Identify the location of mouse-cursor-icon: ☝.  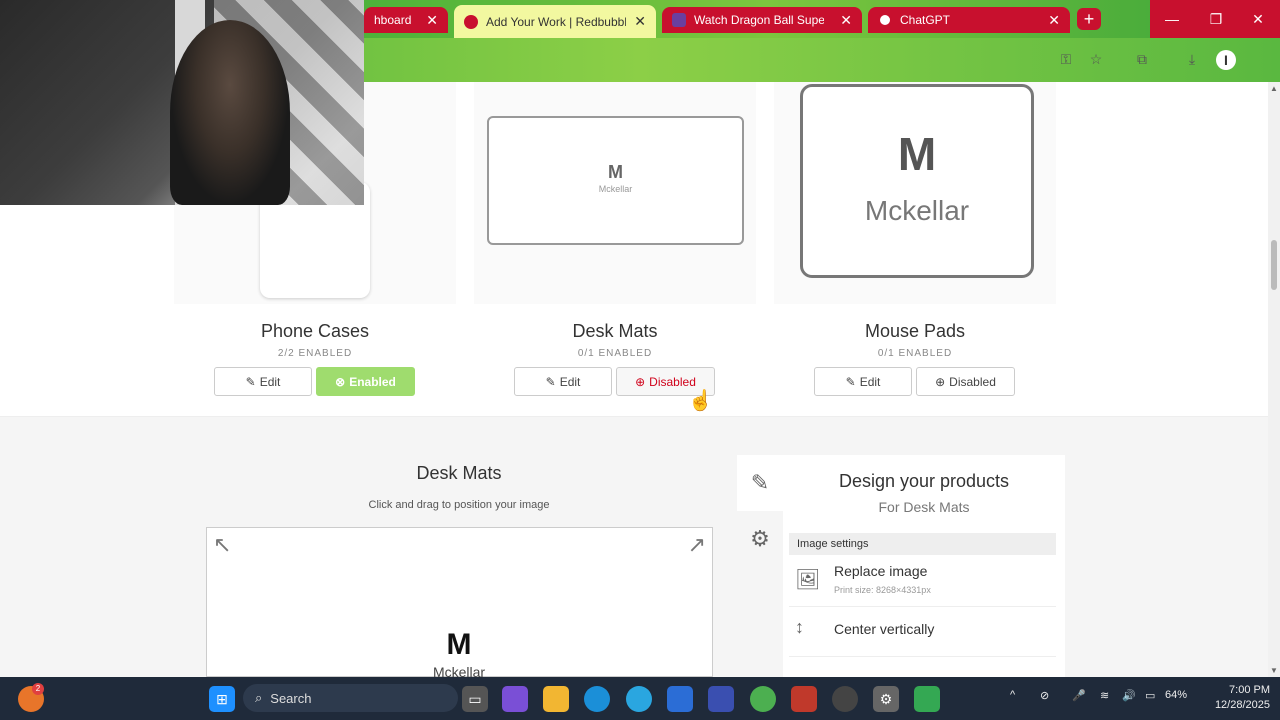
(700, 401).